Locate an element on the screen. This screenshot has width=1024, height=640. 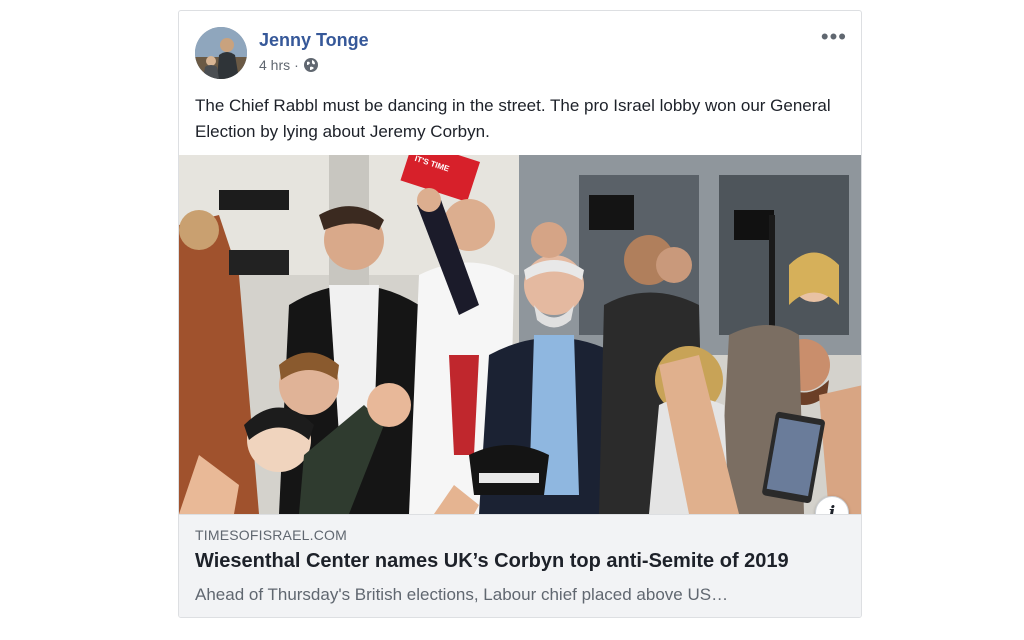
avatar-image is located at coordinates (221, 53).